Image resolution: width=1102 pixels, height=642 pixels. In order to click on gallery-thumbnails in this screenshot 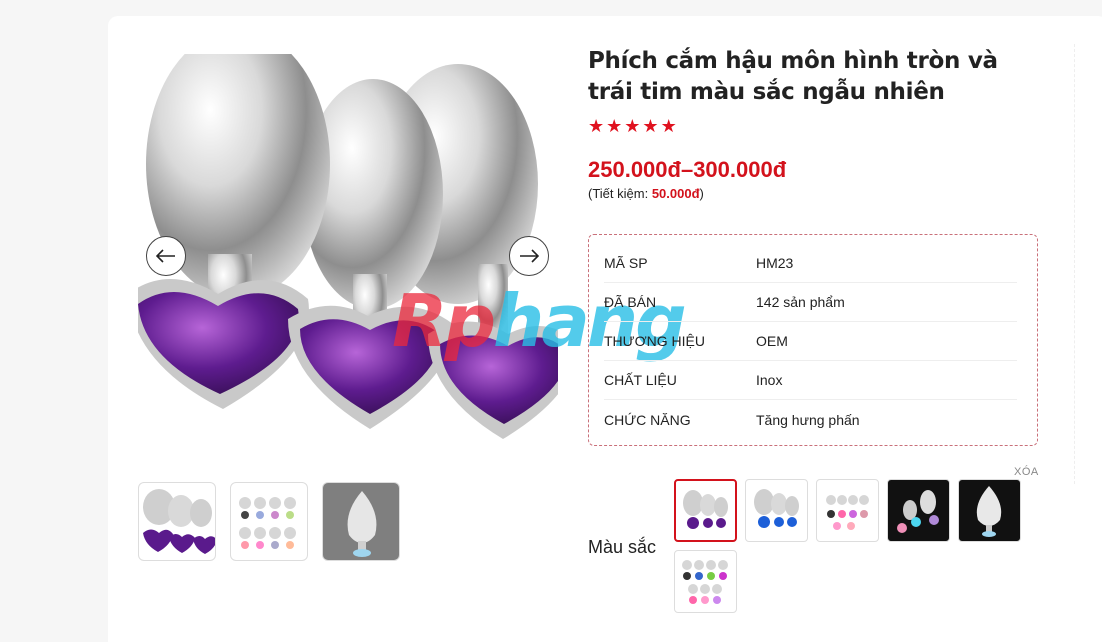, I will do `click(269, 521)`.